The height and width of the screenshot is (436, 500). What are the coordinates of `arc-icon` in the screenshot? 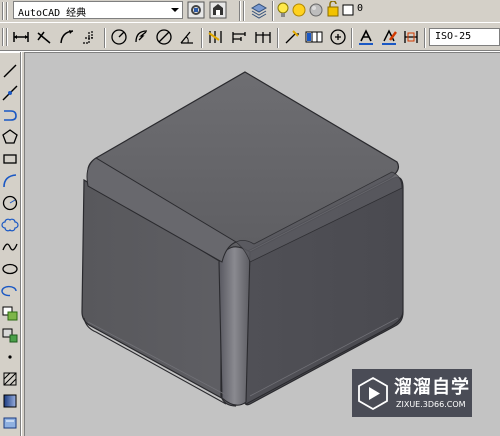 It's located at (10, 181).